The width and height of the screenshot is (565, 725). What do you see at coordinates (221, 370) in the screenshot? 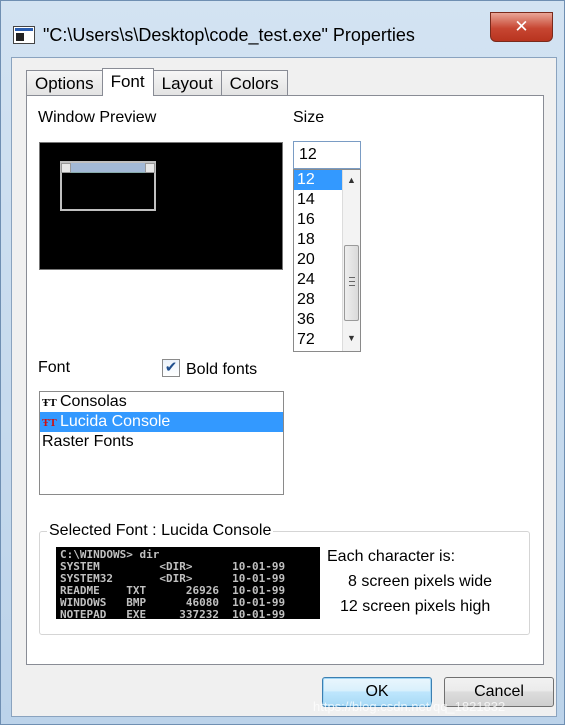
I see `bold-fonts-label: Bold fonts` at bounding box center [221, 370].